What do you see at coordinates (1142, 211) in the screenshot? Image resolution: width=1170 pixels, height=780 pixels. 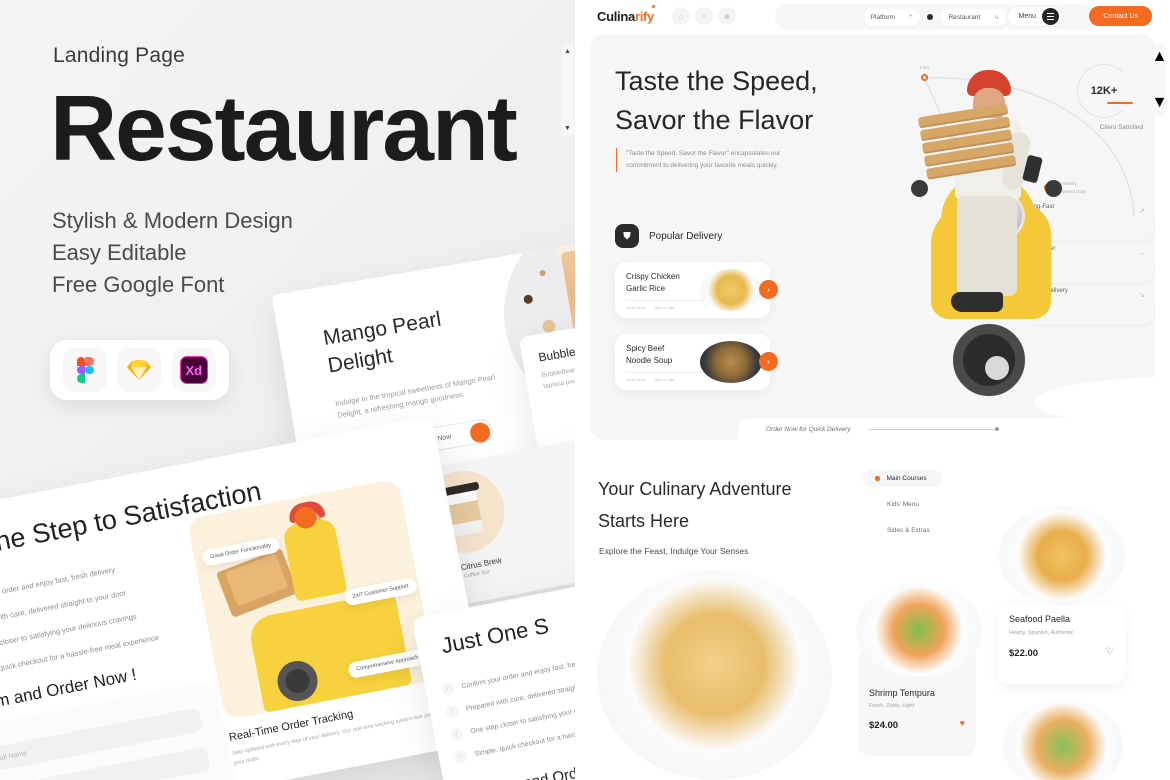 I see `arrow-up-right-icon: ↗` at bounding box center [1142, 211].